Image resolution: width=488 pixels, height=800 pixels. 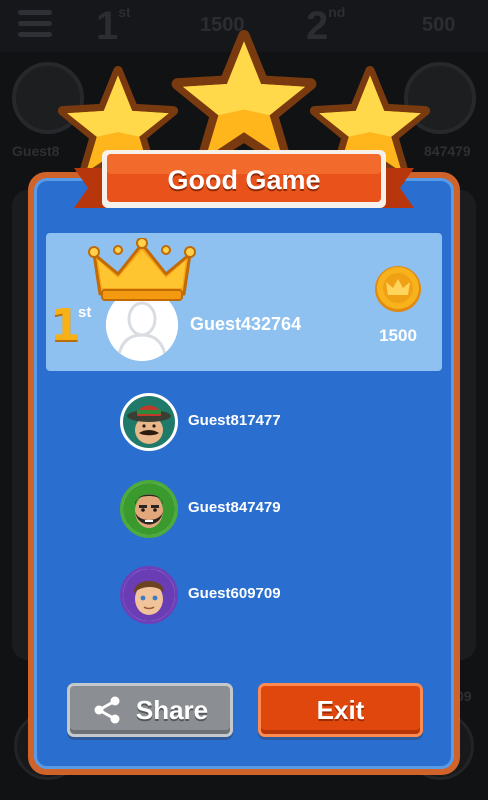 I want to click on exit-button: Exit, so click(x=340, y=710).